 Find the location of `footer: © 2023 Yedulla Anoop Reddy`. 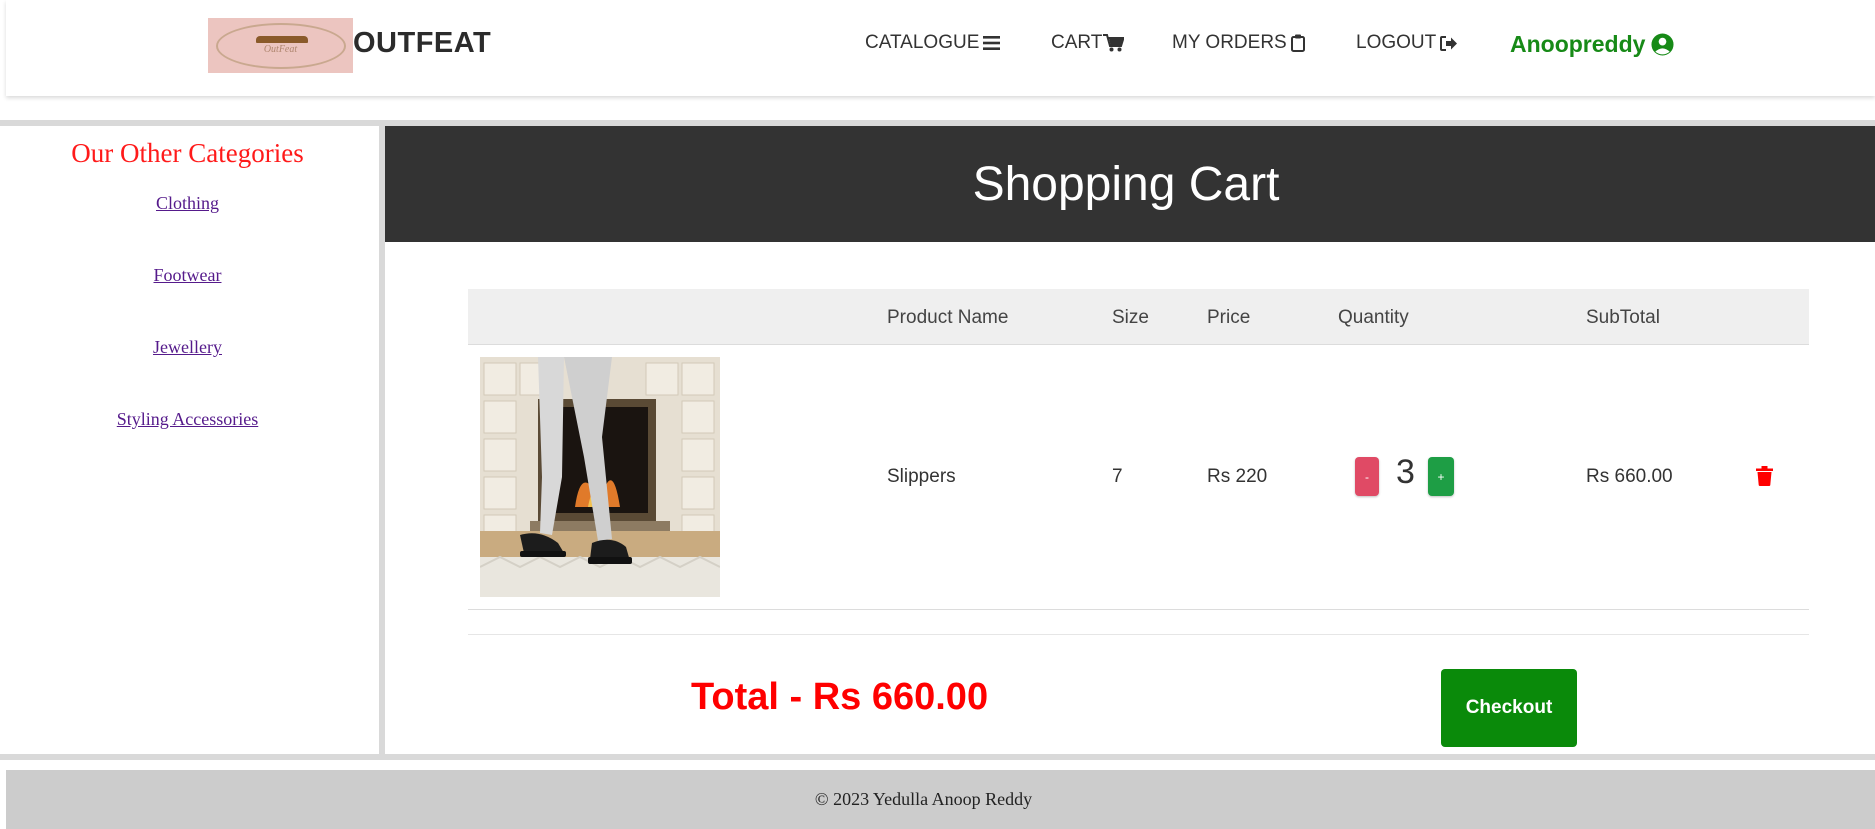

footer: © 2023 Yedulla Anoop Reddy is located at coordinates (940, 799).